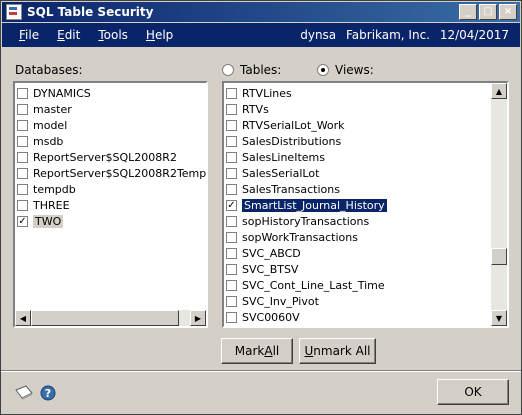 The height and width of the screenshot is (415, 522). I want to click on view-row: ✓ SmartList_Journal_History, so click(365, 205).